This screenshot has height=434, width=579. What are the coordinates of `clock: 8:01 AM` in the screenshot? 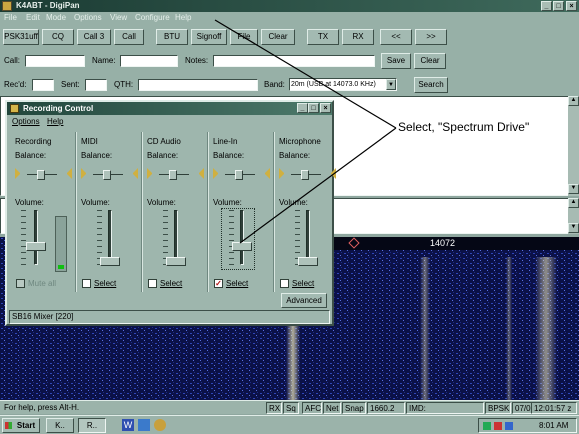 It's located at (554, 425).